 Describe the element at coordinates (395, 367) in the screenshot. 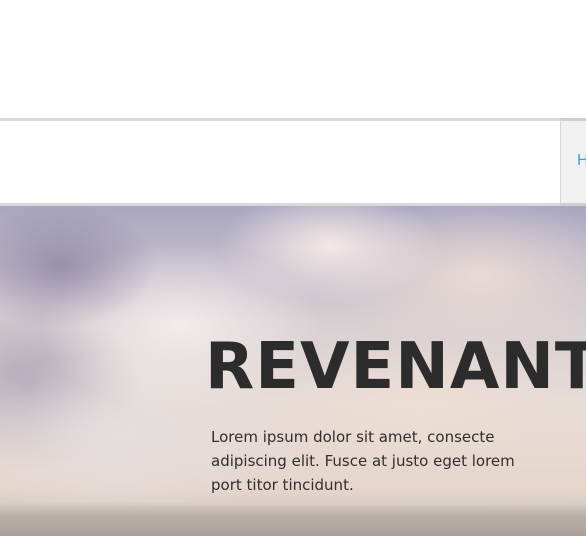

I see `hero-title: REVENANT I` at that location.